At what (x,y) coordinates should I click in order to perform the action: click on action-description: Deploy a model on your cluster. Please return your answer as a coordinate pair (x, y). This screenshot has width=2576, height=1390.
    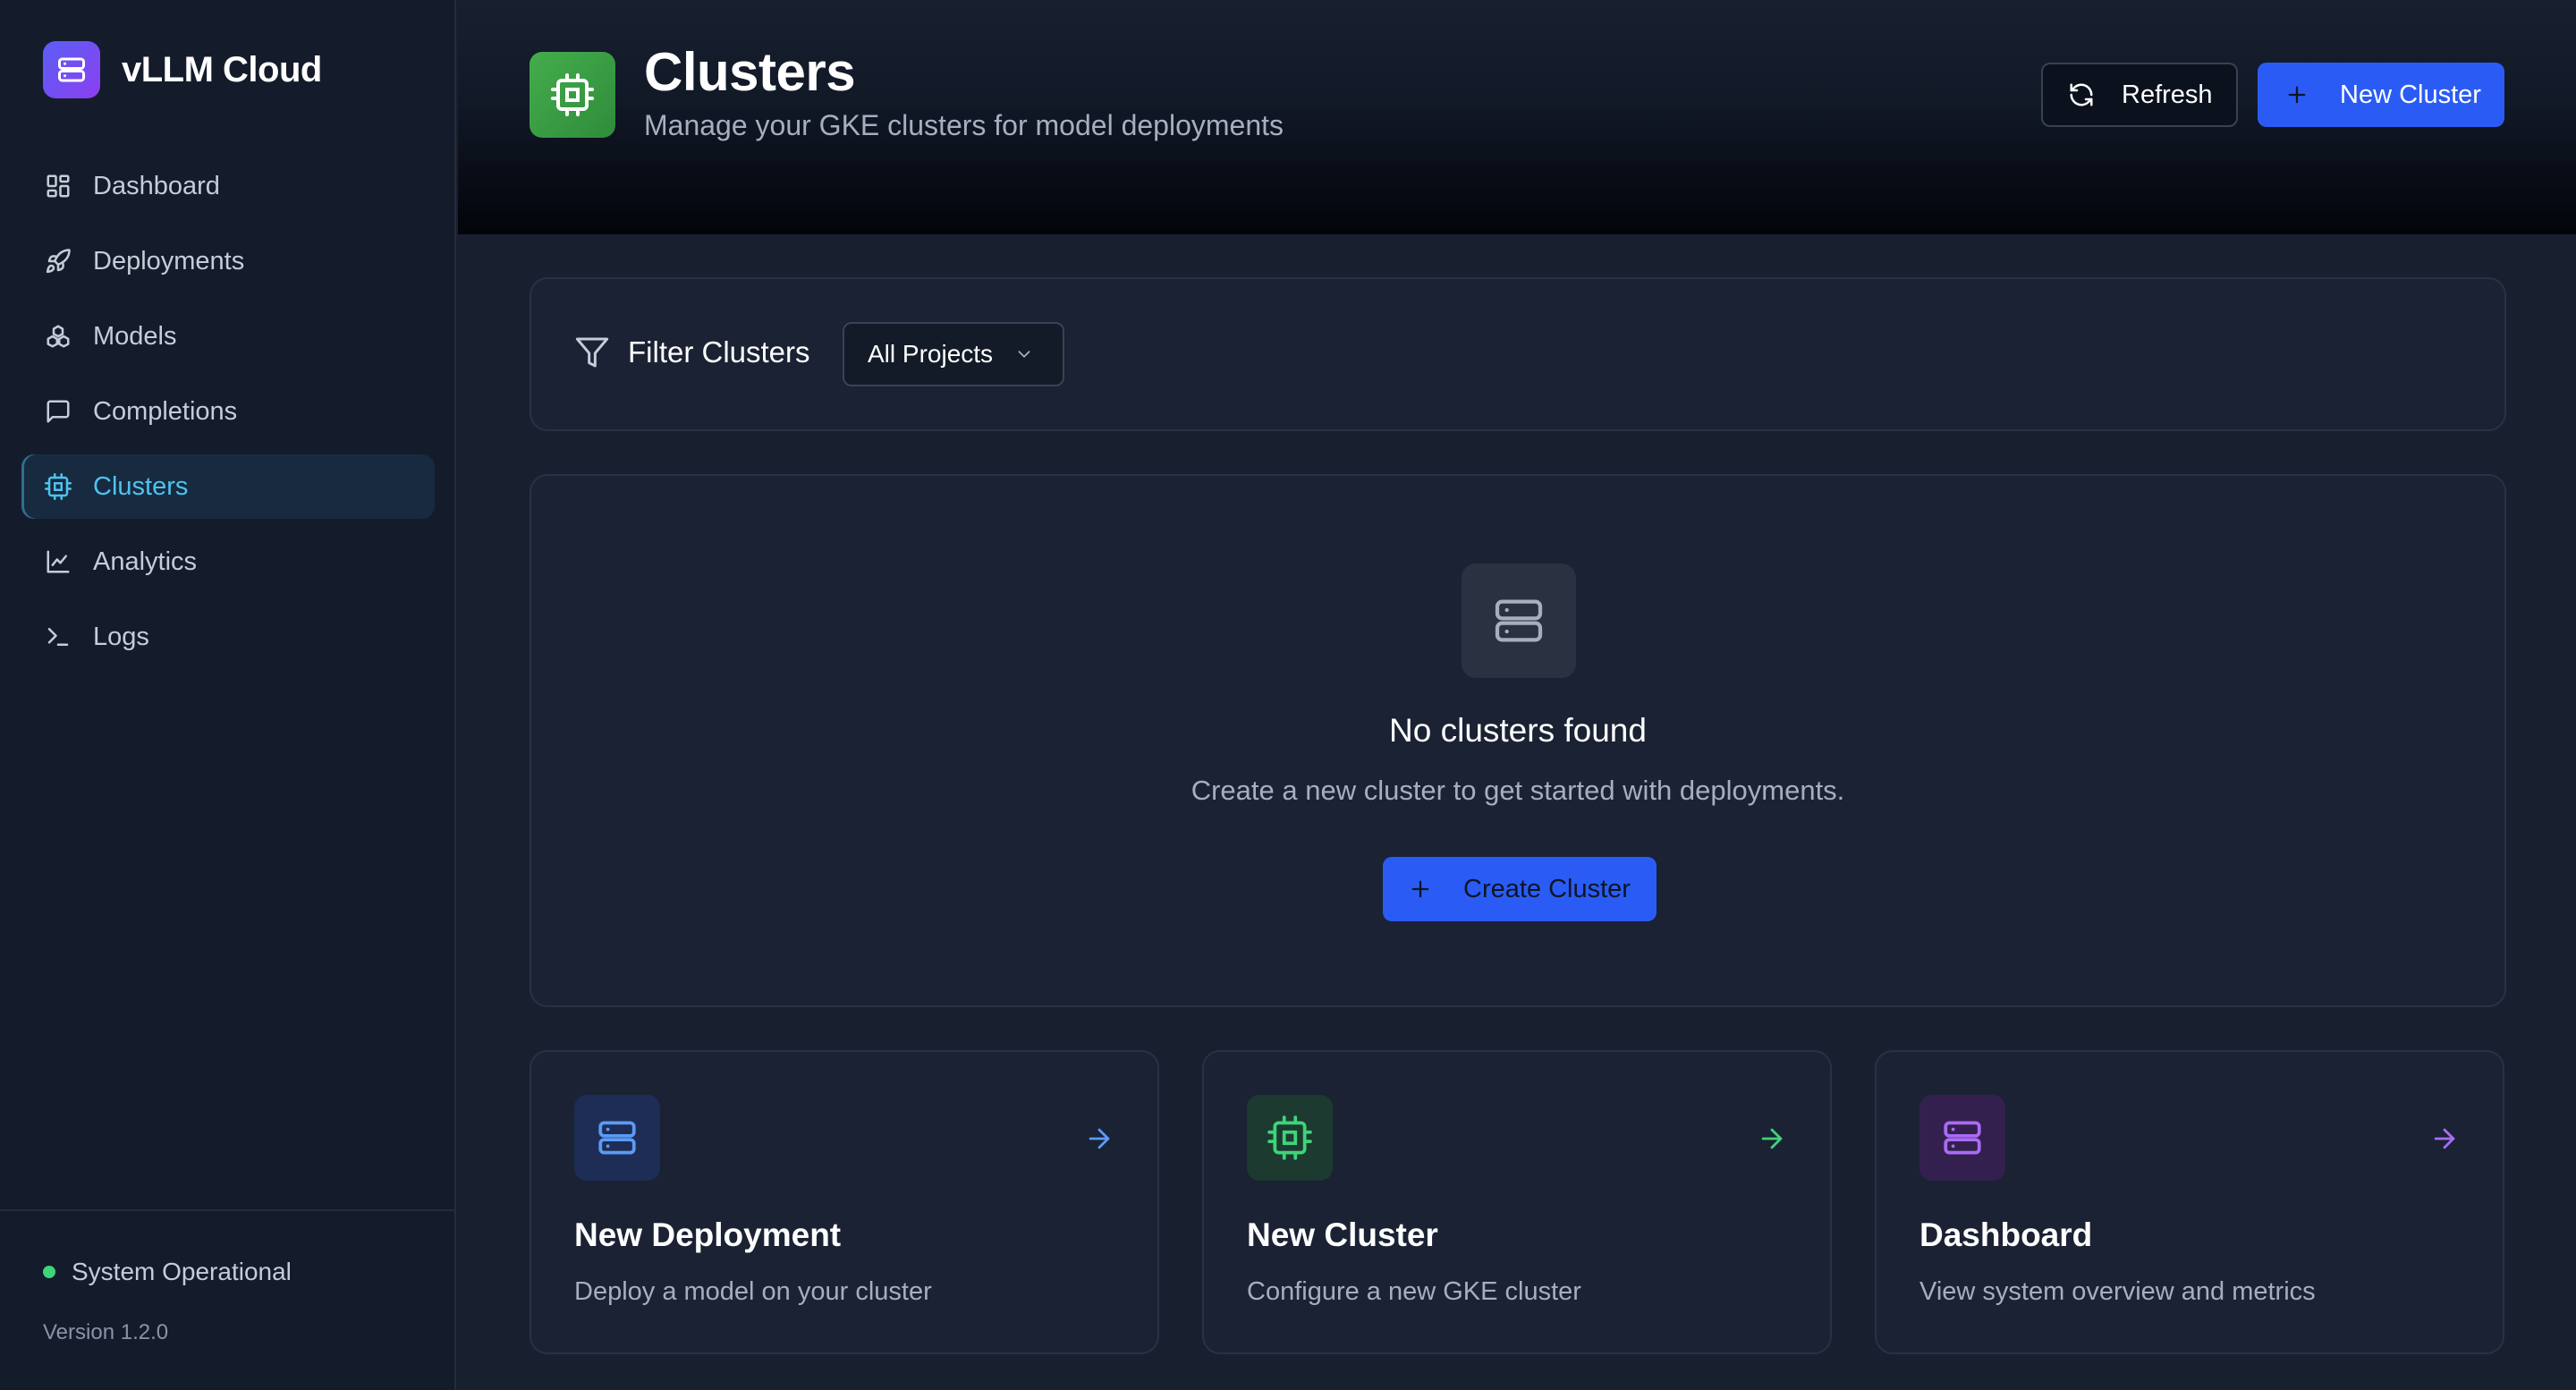
    Looking at the image, I should click on (753, 1291).